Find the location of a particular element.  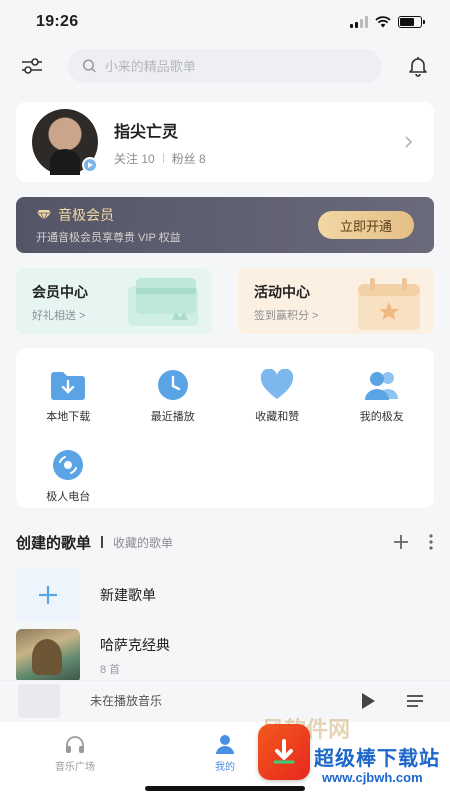

home-indicator is located at coordinates (225, 788).